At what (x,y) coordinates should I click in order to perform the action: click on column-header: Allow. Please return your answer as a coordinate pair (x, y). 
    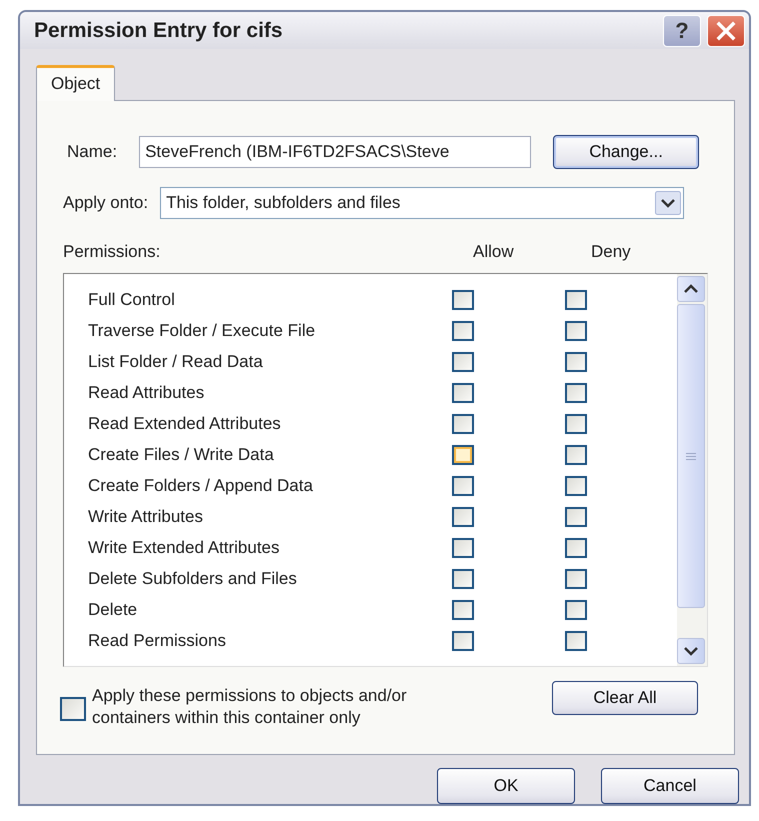
    Looking at the image, I should click on (494, 252).